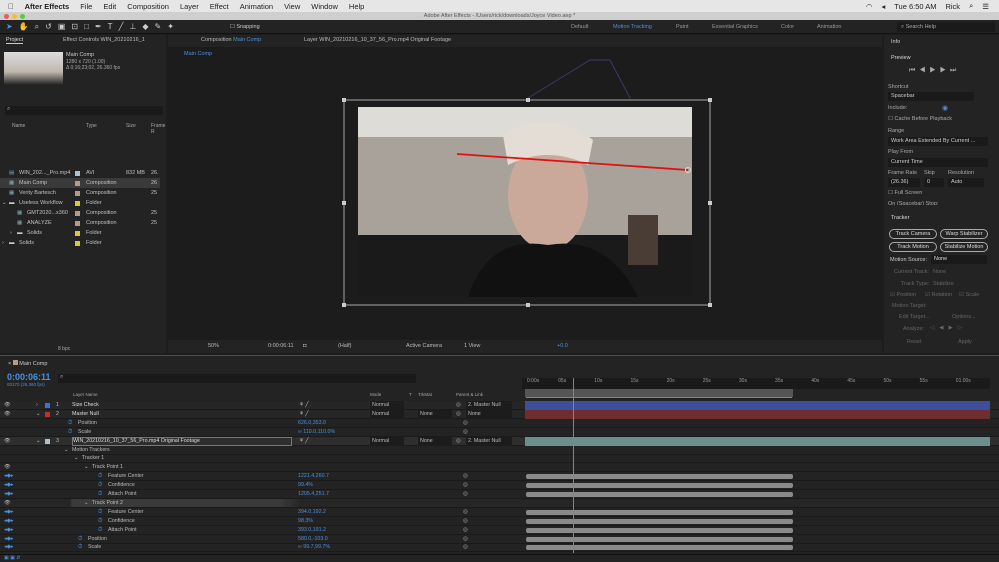 The height and width of the screenshot is (562, 999). What do you see at coordinates (682, 27) in the screenshot?
I see `workspace-paint: Paint` at bounding box center [682, 27].